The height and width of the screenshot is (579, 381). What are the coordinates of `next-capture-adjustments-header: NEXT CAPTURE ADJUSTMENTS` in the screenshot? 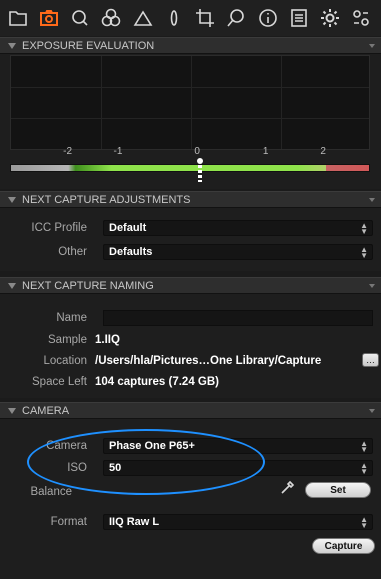 It's located at (190, 199).